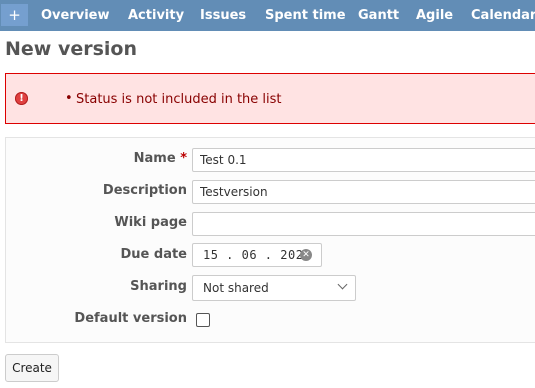 The height and width of the screenshot is (388, 535). Describe the element at coordinates (130, 318) in the screenshot. I see `default-version-label: Default version` at that location.